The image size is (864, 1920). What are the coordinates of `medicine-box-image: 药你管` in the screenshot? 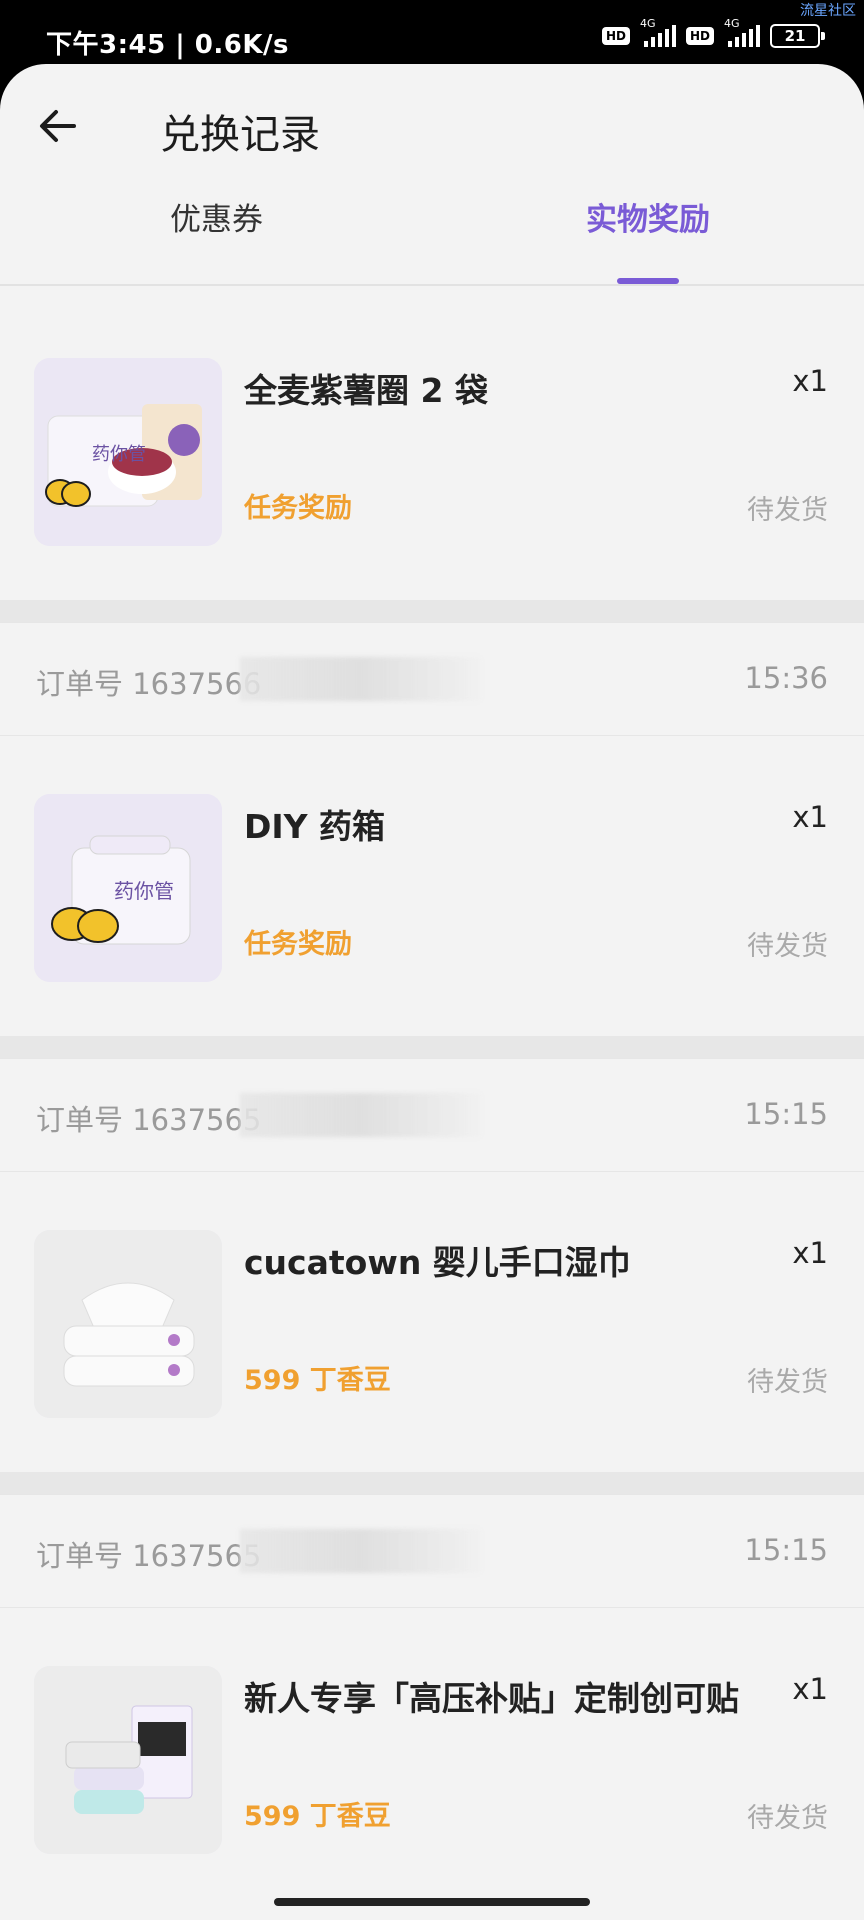 It's located at (128, 888).